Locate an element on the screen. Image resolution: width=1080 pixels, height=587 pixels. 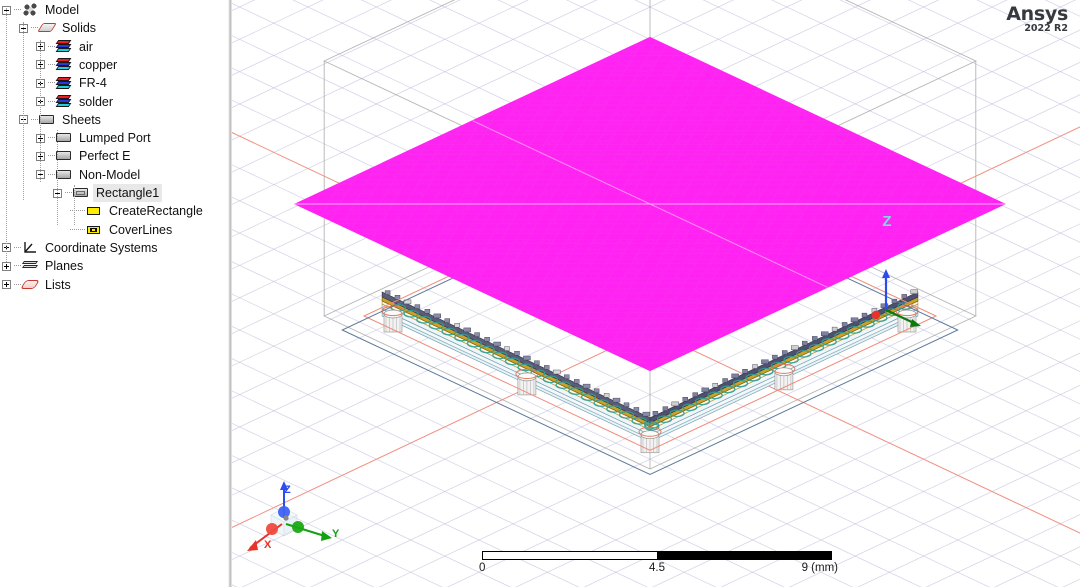
yellow-sheet-icon is located at coordinates (94, 211).